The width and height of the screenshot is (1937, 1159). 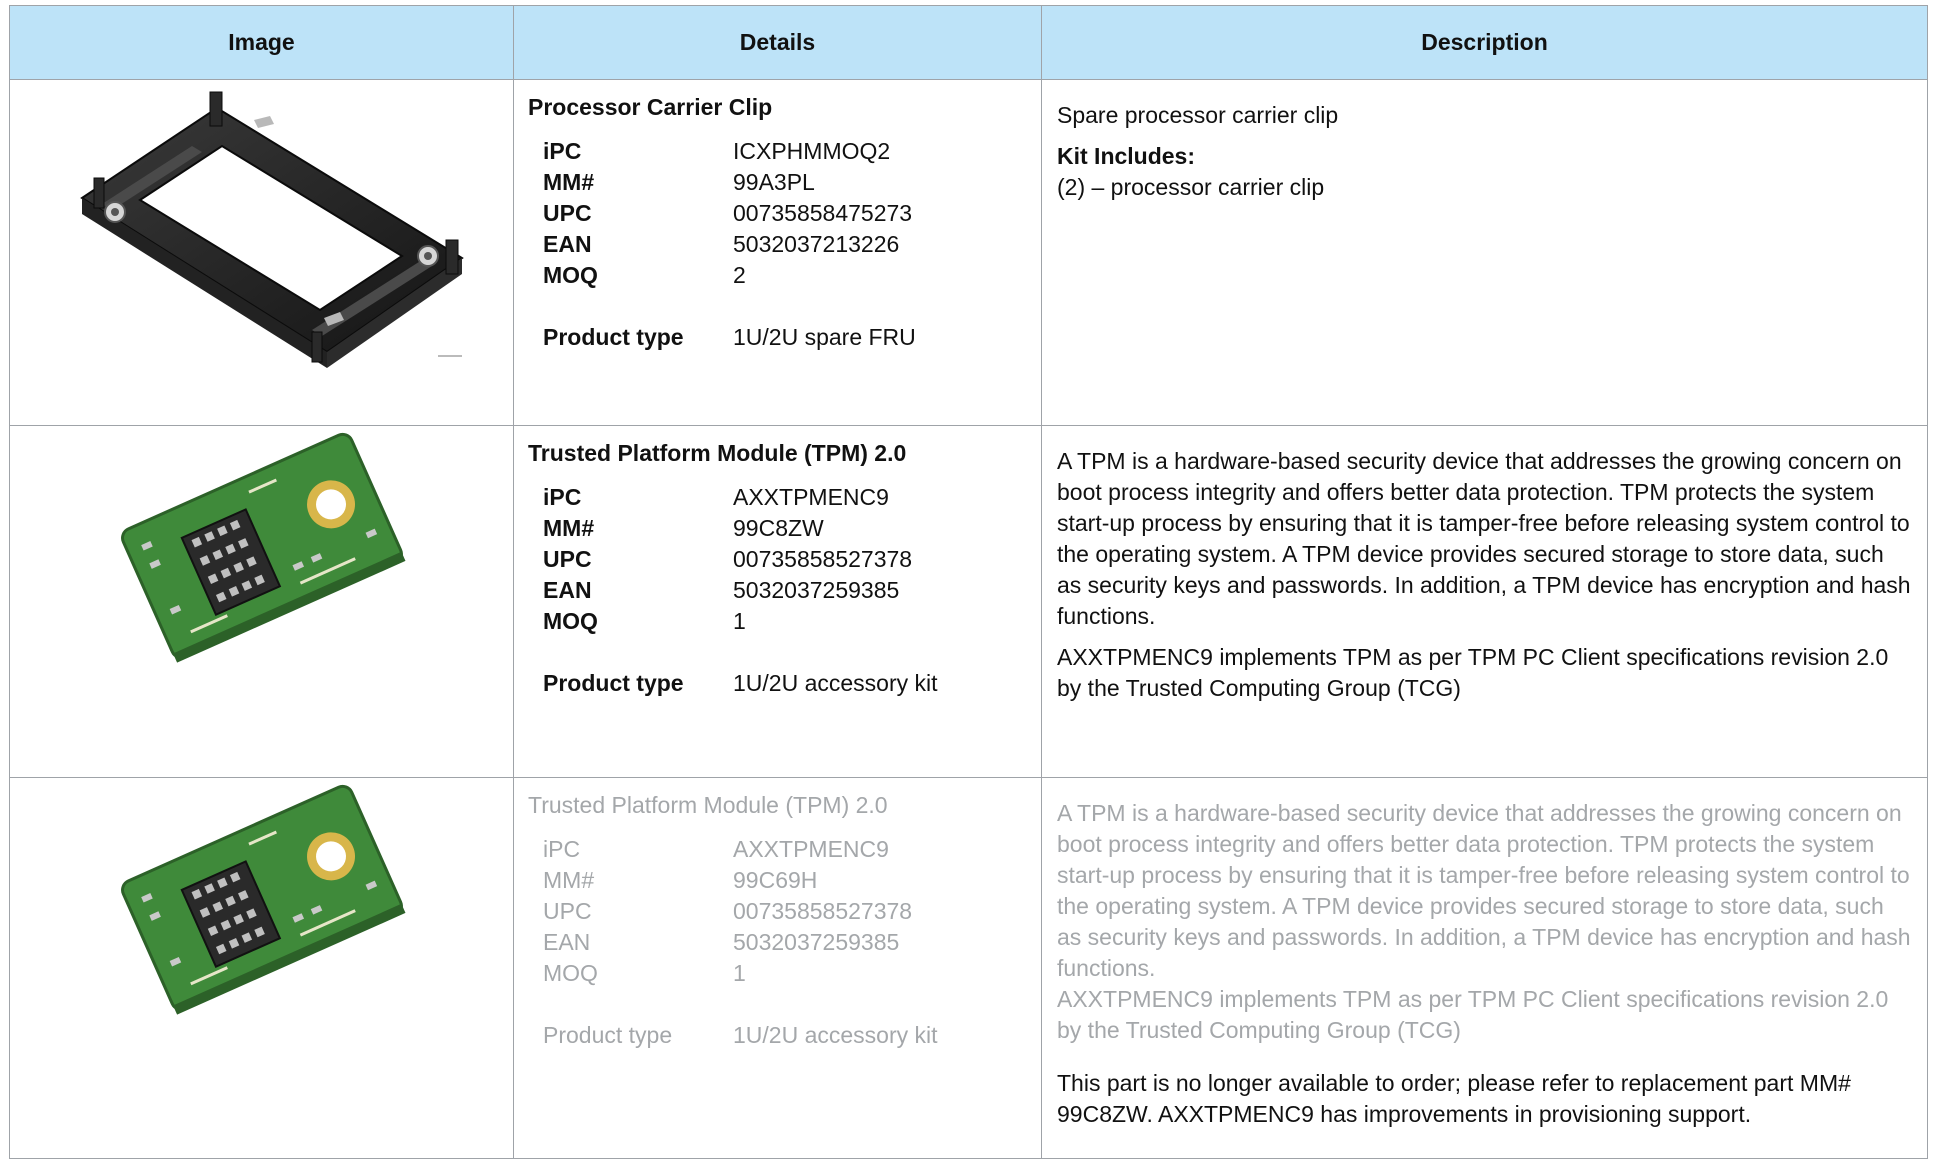 I want to click on spec-value-ipc: ICXPHMMOQ2, so click(x=812, y=151).